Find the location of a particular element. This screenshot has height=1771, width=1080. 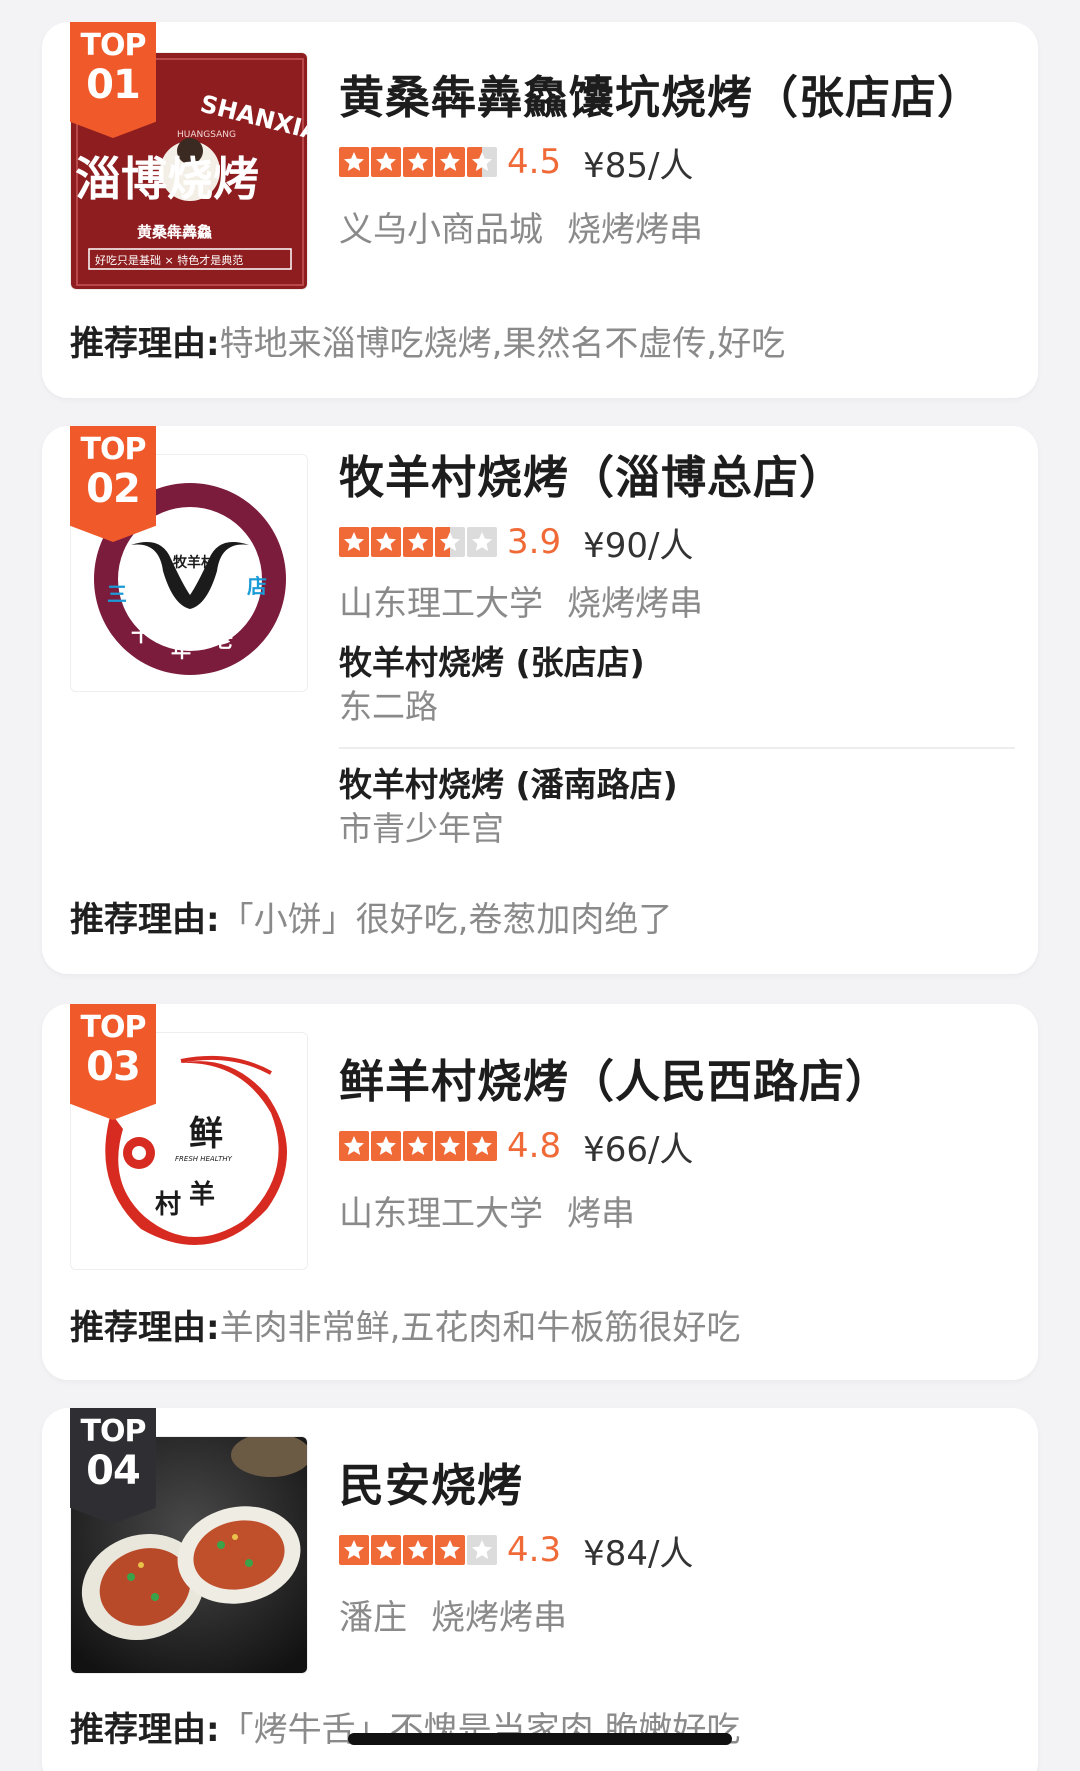

rank-badge: TOP 03 is located at coordinates (113, 1062).